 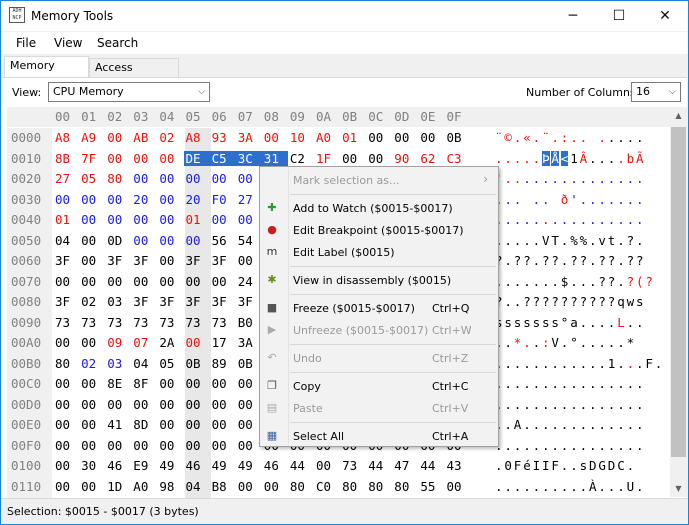 I want to click on vertical-scrollbar: ▲ ▼, so click(x=678, y=302).